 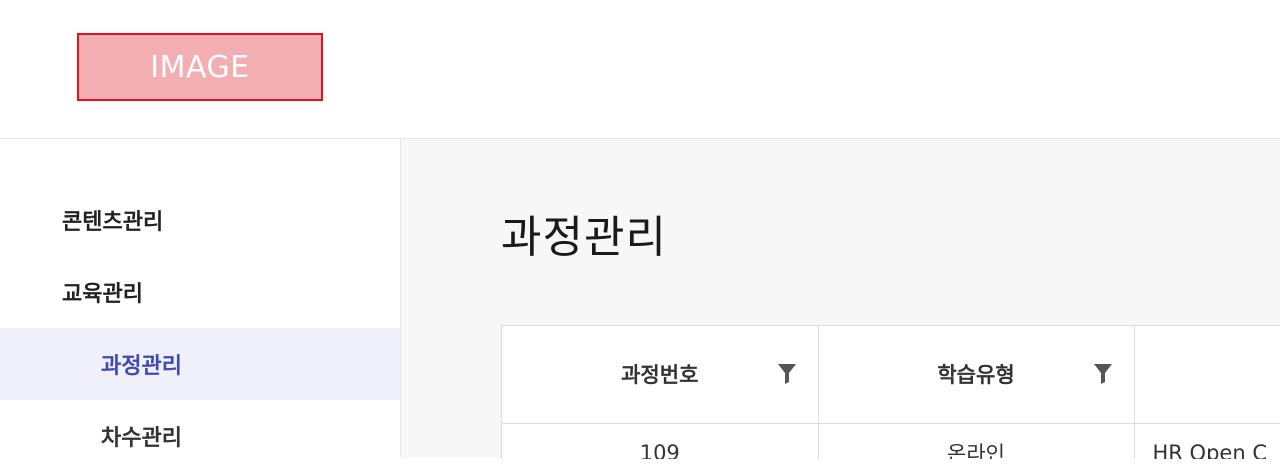 What do you see at coordinates (1207, 375) in the screenshot?
I see `column-header-course-name` at bounding box center [1207, 375].